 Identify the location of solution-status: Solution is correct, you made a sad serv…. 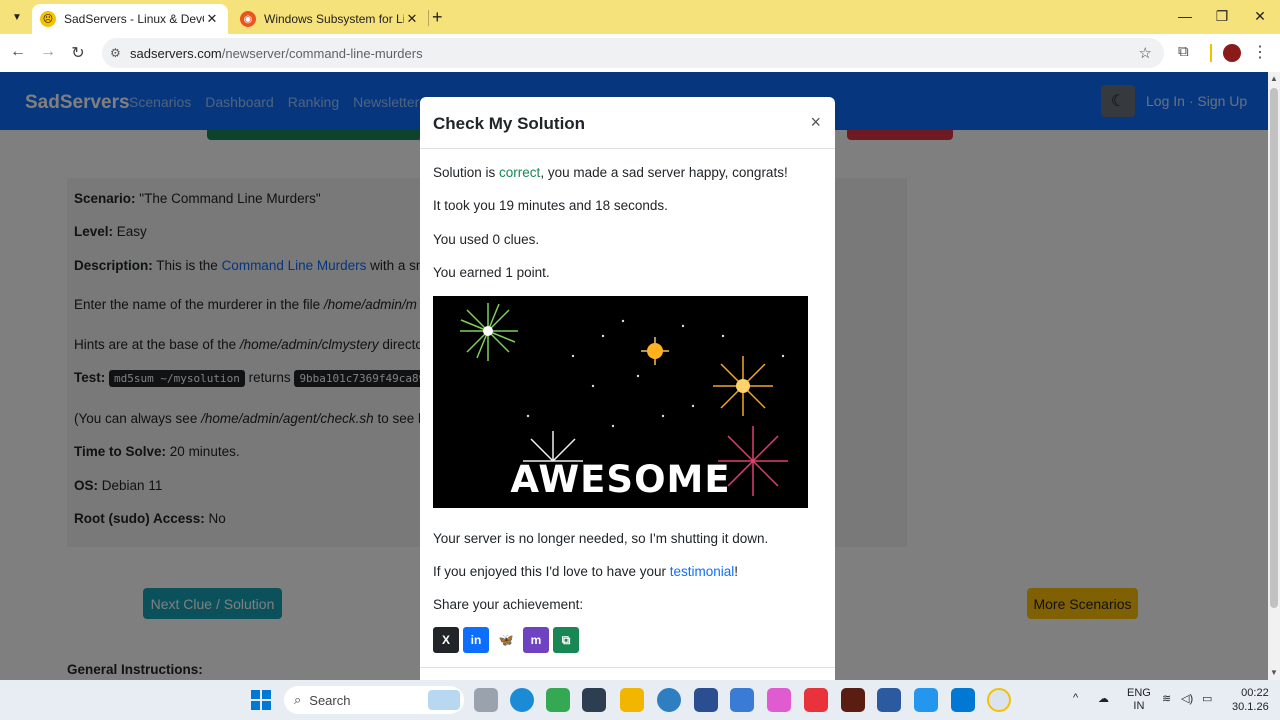
(610, 172).